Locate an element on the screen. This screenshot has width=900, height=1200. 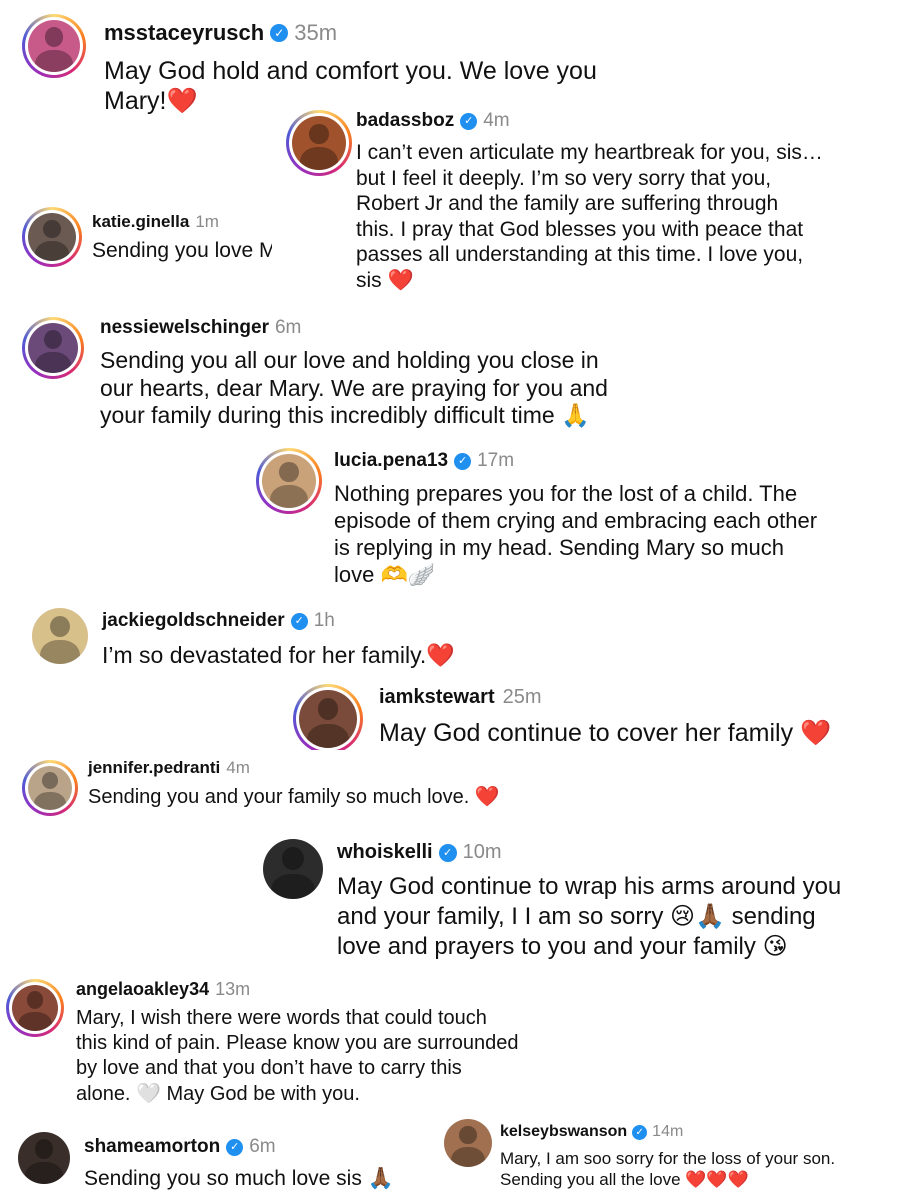
timestamp: 35m is located at coordinates (316, 32).